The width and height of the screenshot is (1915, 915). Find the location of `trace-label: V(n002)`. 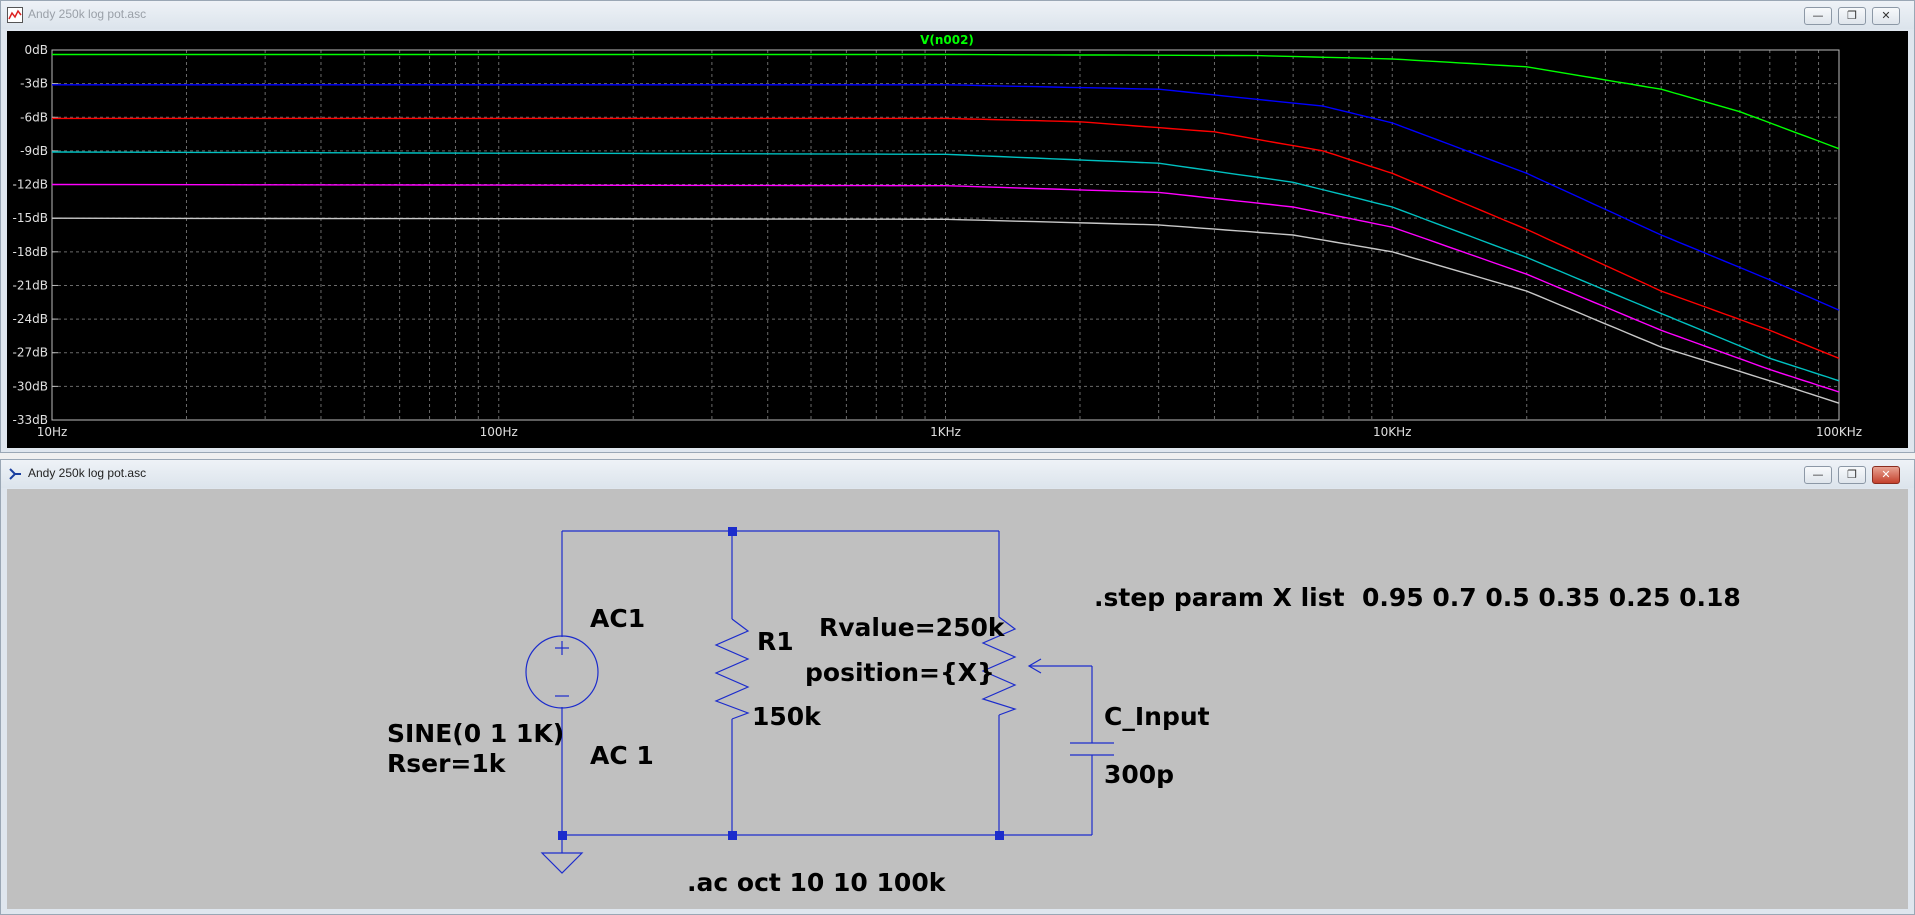

trace-label: V(n002) is located at coordinates (947, 40).